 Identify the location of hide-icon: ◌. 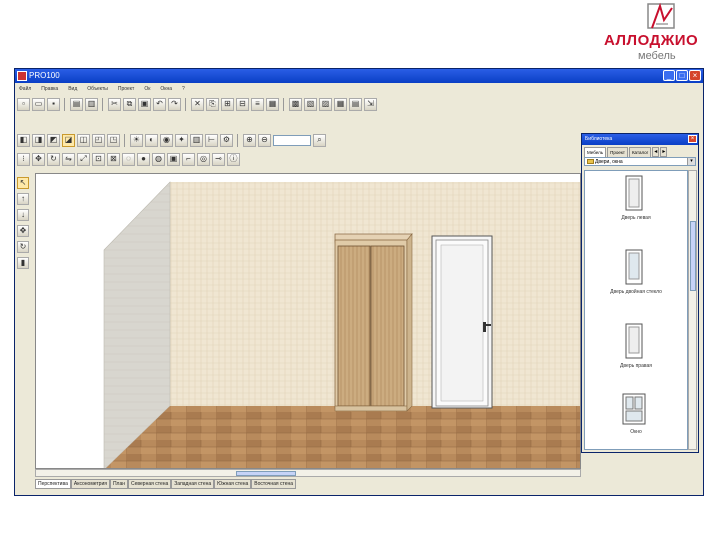
(128, 159).